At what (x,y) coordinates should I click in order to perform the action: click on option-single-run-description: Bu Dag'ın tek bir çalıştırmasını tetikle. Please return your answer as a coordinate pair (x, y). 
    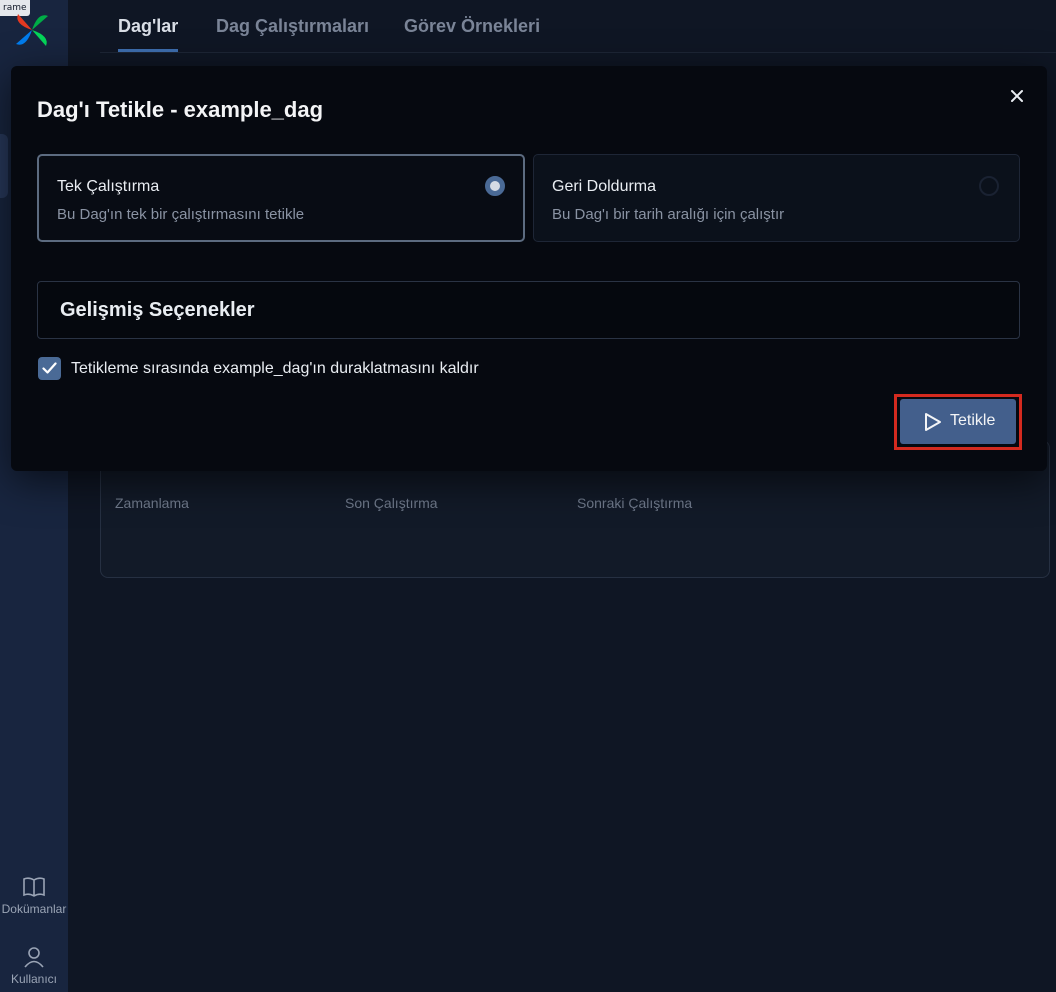
    Looking at the image, I should click on (181, 214).